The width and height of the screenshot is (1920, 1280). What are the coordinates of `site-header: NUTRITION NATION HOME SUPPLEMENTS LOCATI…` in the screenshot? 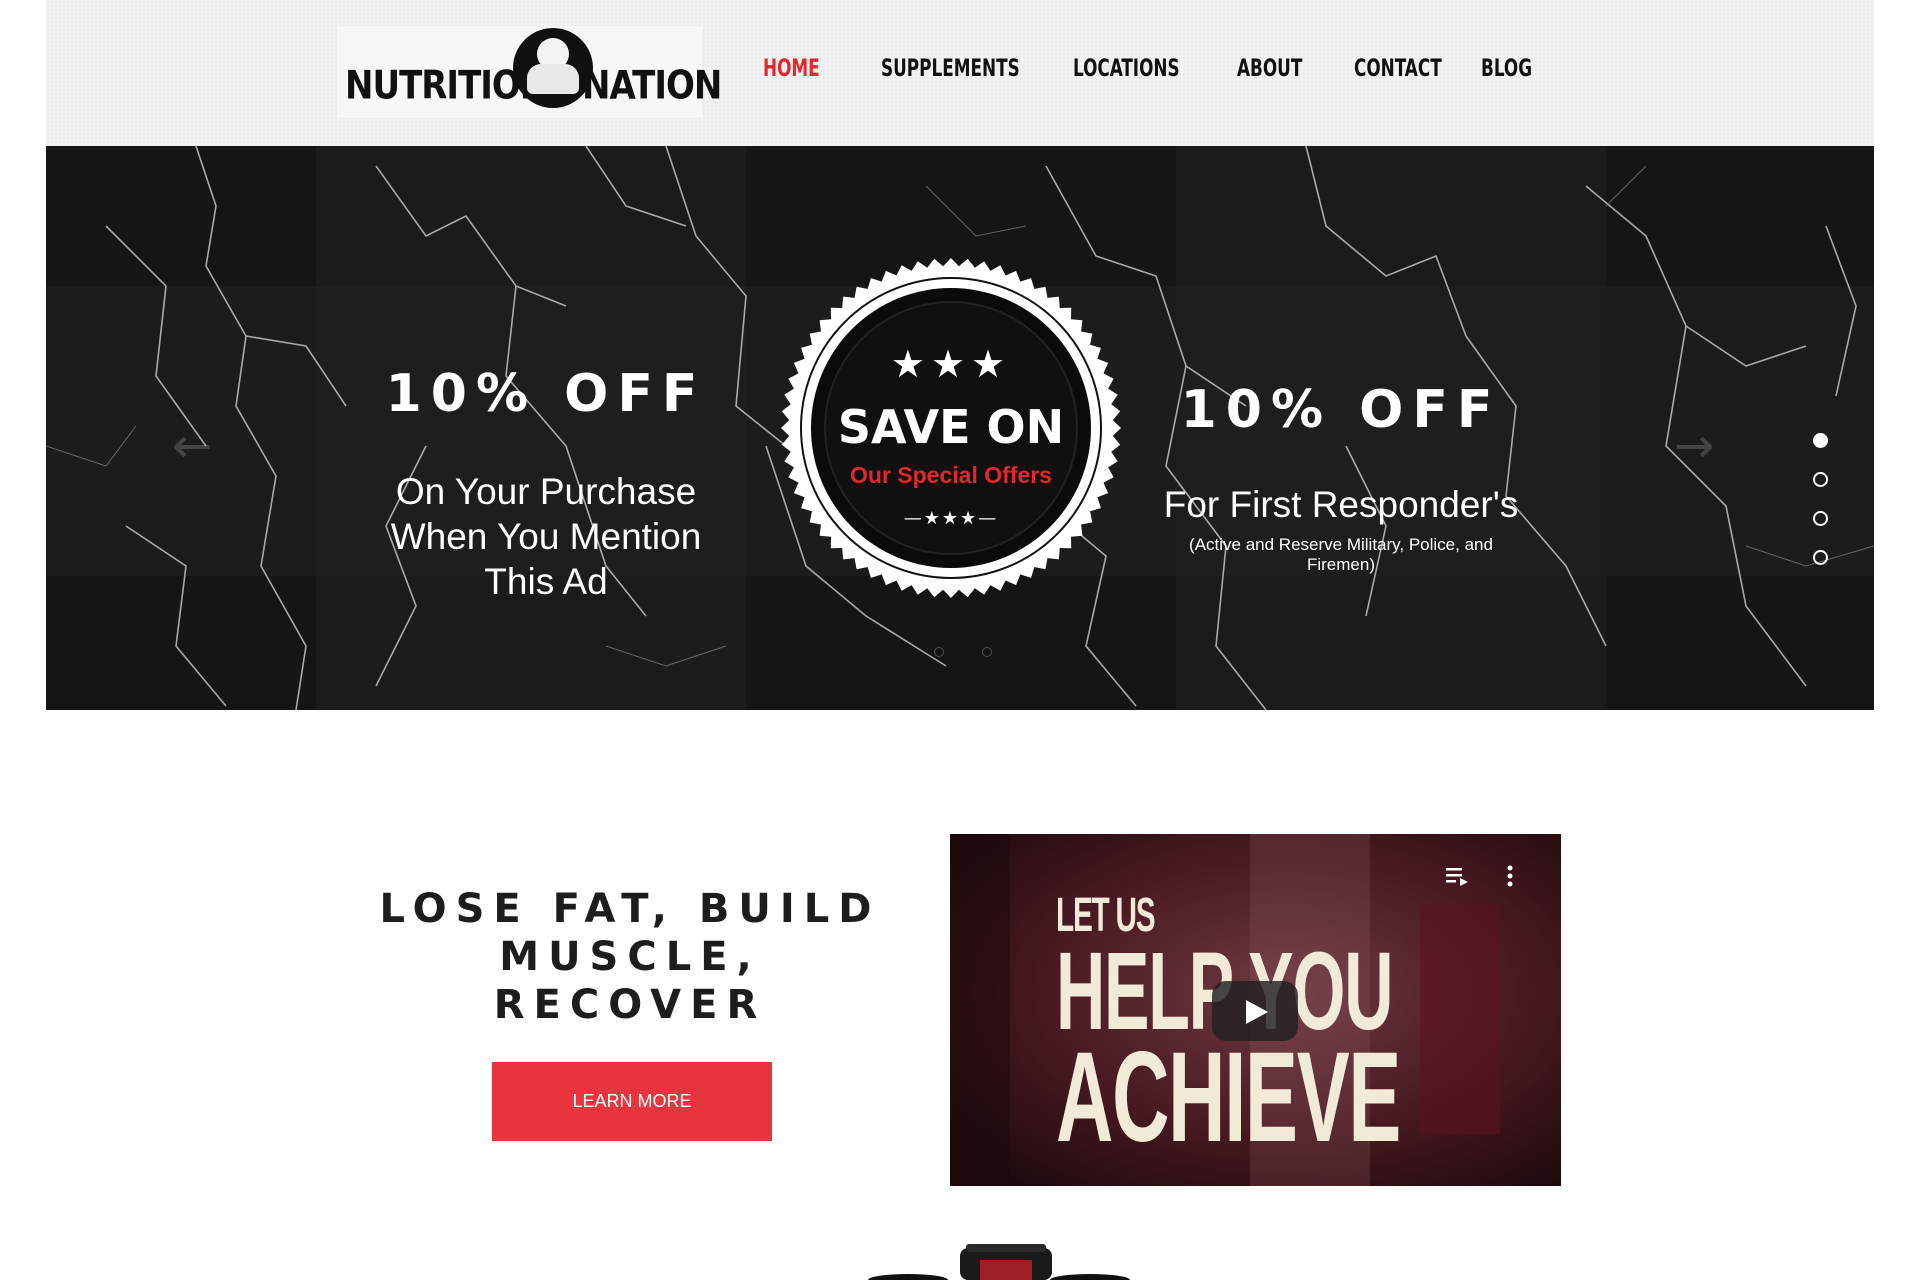 It's located at (960, 73).